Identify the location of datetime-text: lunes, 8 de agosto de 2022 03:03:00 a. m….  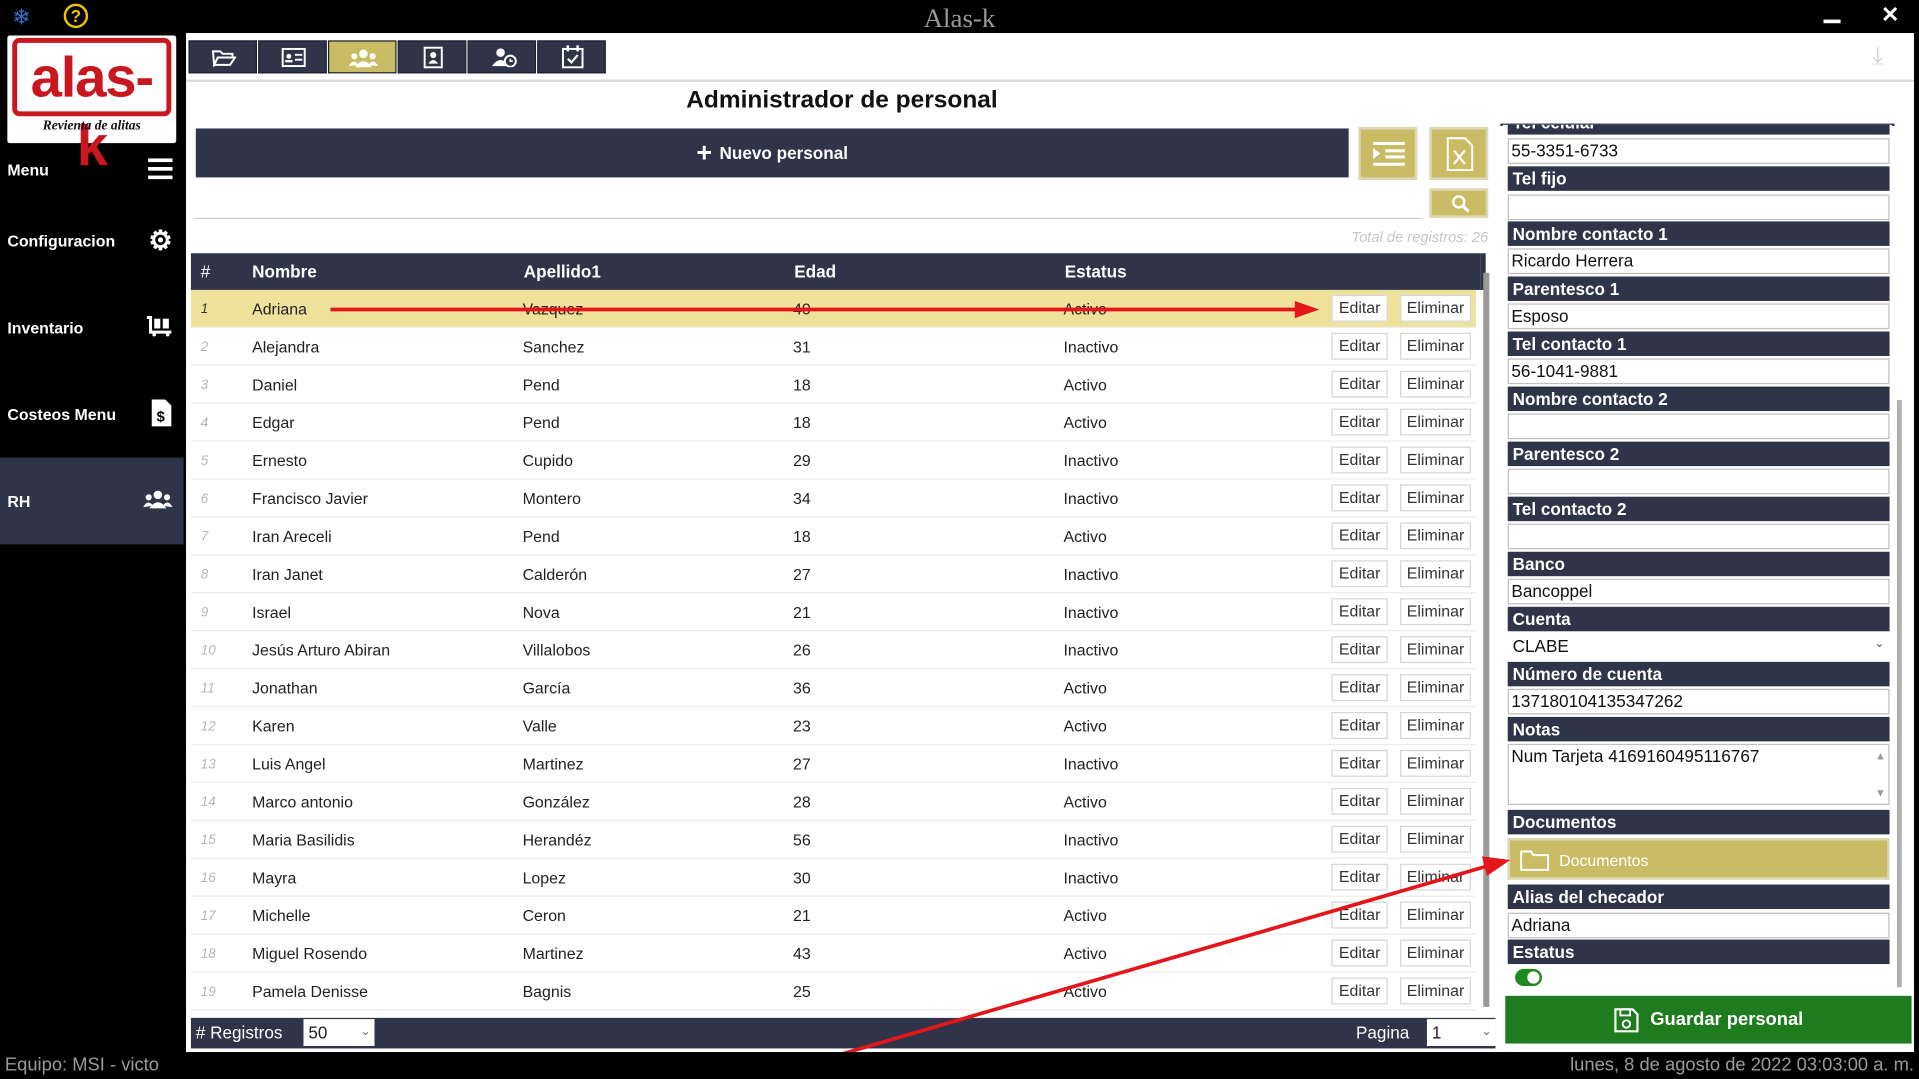
(1742, 1065).